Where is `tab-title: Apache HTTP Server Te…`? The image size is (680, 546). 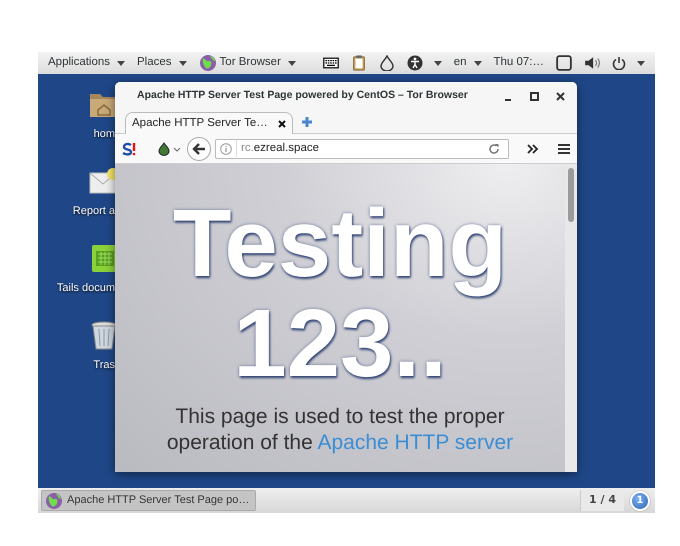 tab-title: Apache HTTP Server Te… is located at coordinates (200, 123).